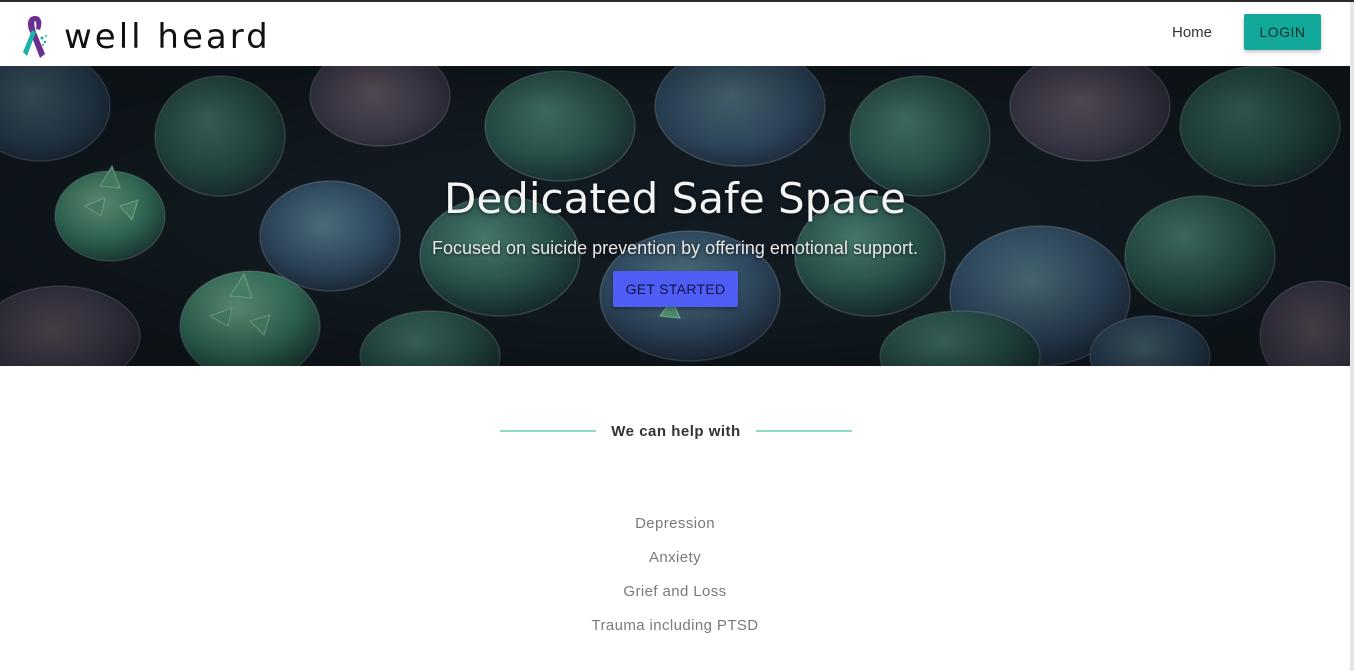  I want to click on nav-home-link: Home, so click(1192, 32).